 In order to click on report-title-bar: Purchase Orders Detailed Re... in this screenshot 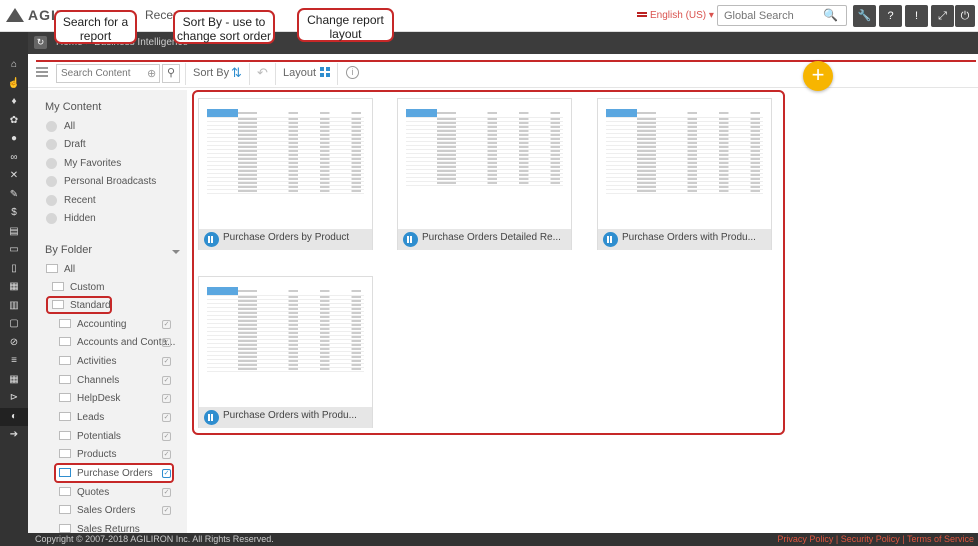, I will do `click(484, 239)`.